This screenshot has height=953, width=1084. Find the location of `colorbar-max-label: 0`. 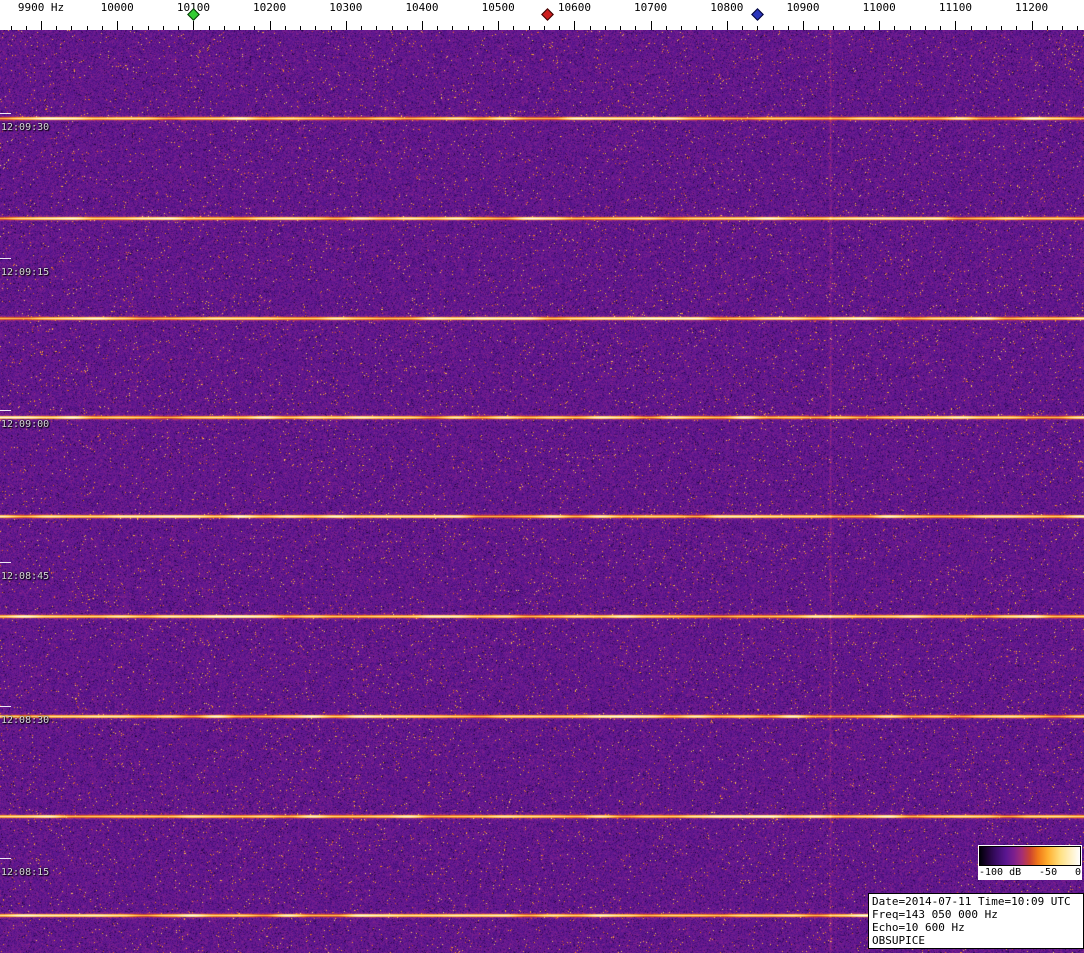

colorbar-max-label: 0 is located at coordinates (1077, 872).